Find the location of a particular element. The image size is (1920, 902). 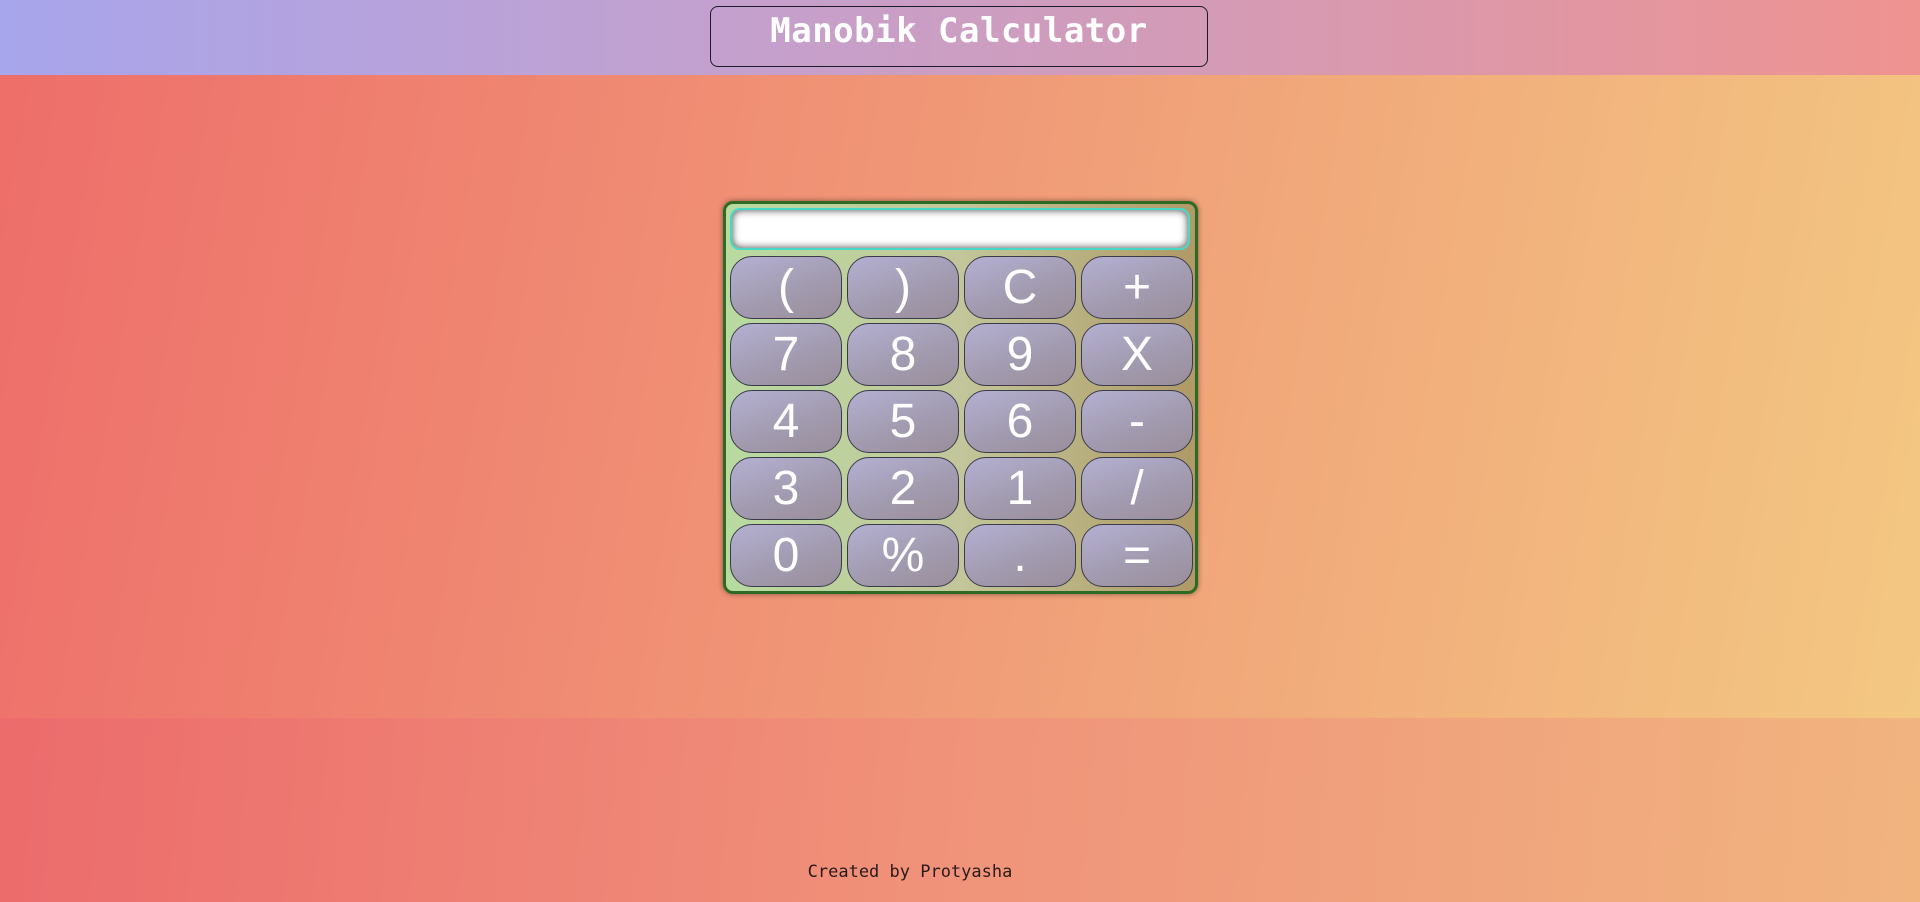

key-equals: = is located at coordinates (1137, 555).